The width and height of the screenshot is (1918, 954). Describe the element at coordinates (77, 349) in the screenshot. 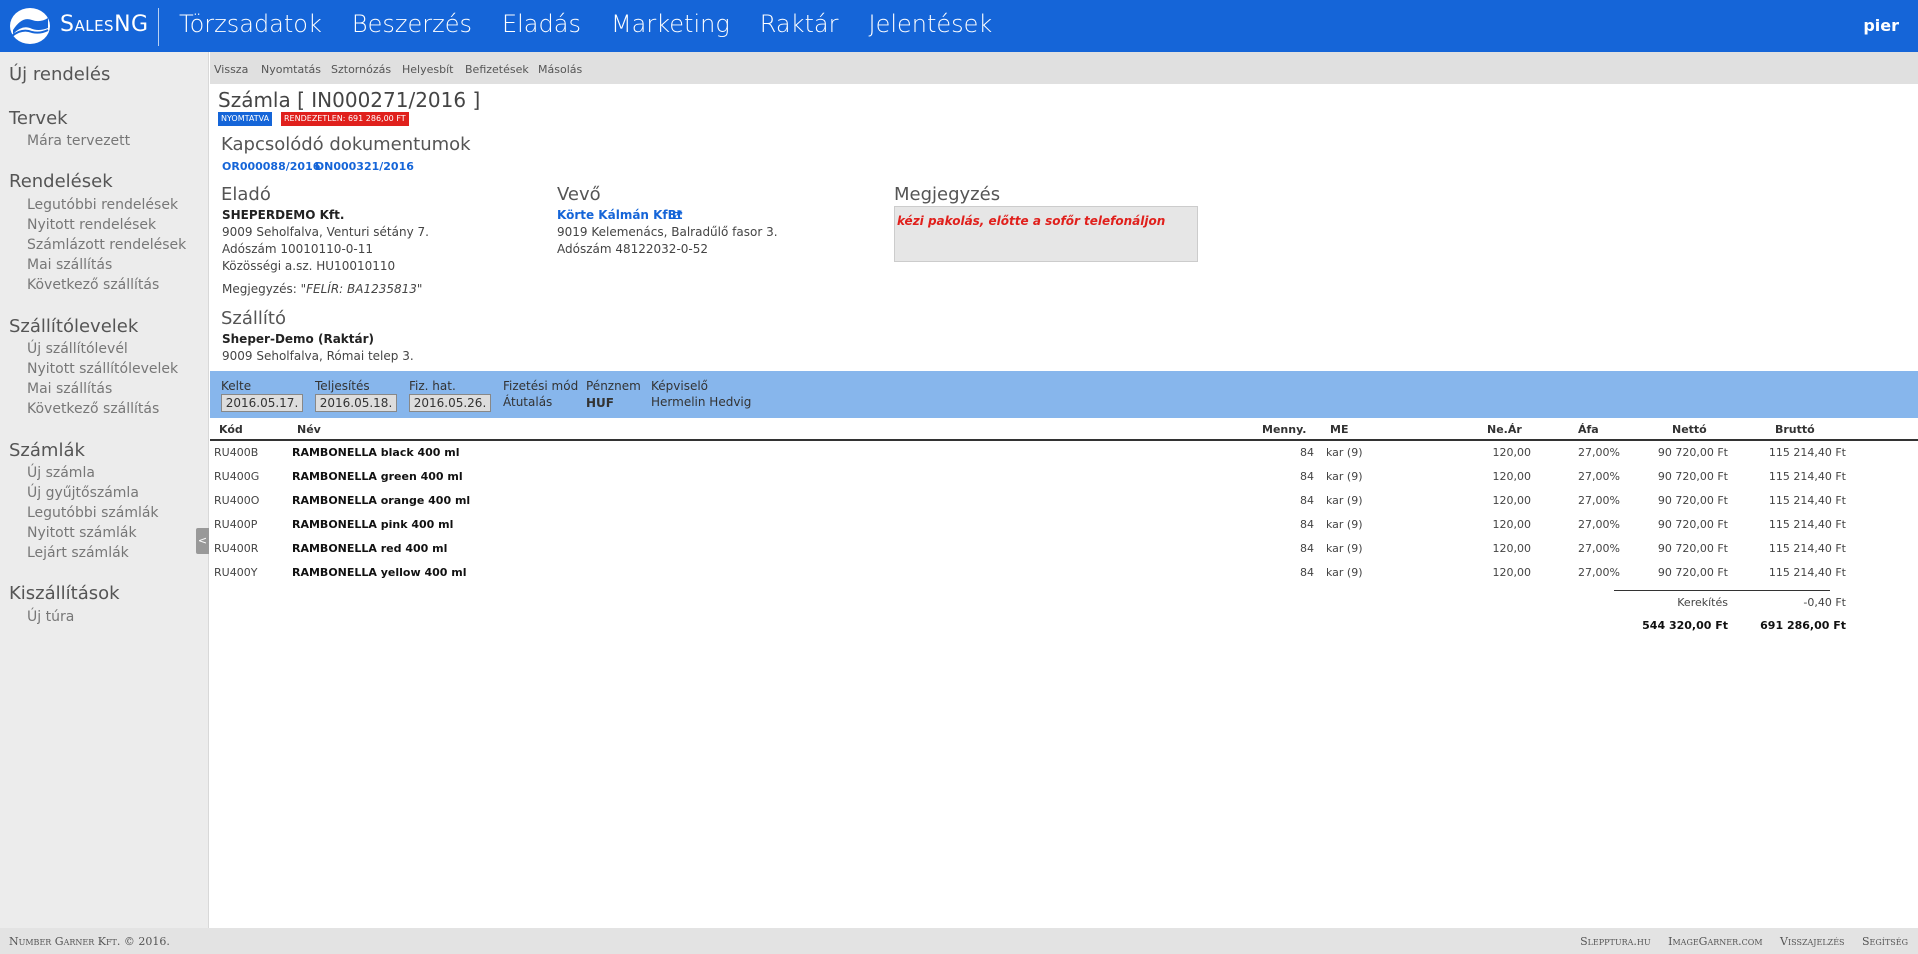

I see `sidebar-item-uj-szallitolevel: Új szállítólevél` at that location.